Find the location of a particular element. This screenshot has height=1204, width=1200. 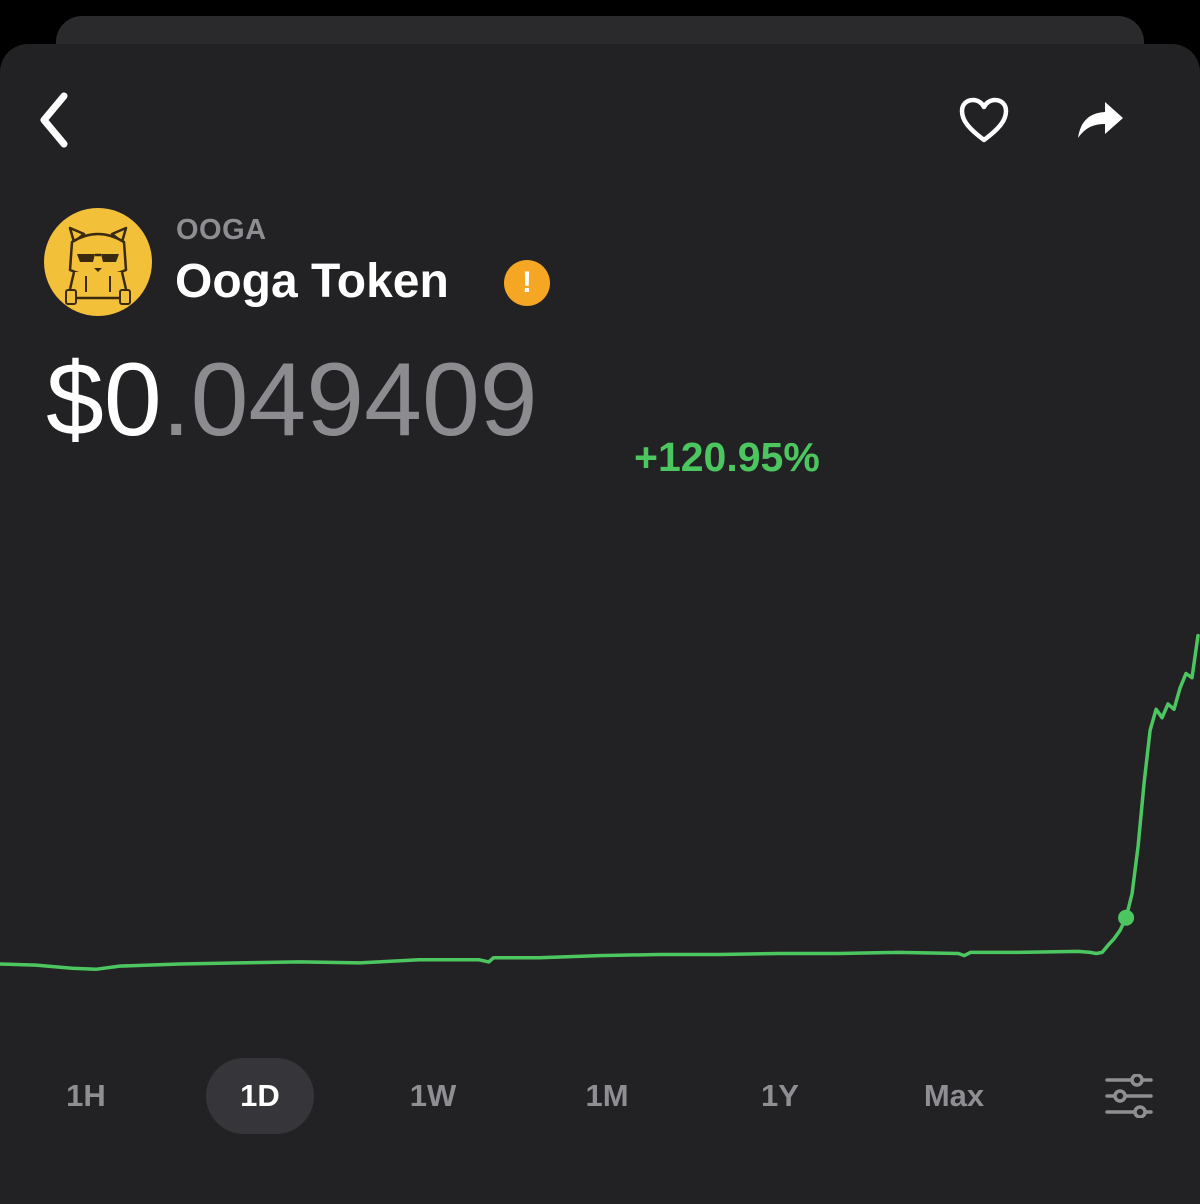

exclamation-icon: ! is located at coordinates (527, 282).